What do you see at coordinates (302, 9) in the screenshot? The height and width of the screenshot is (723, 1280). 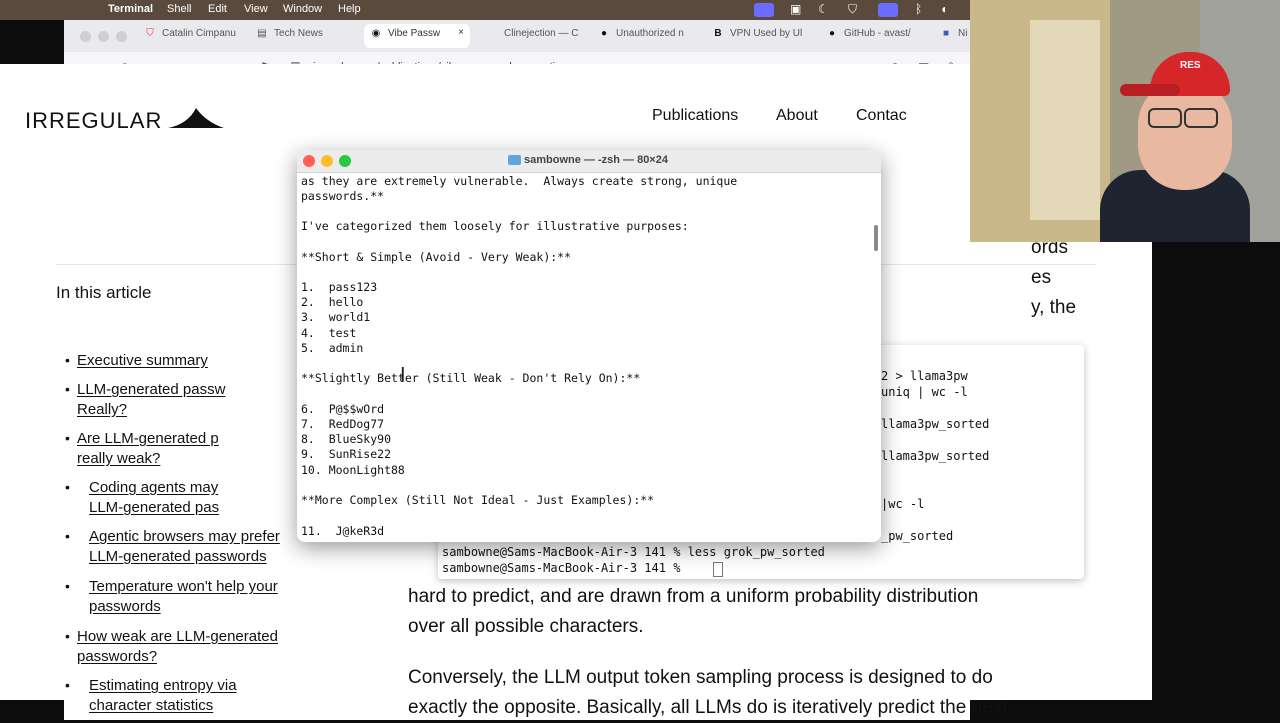 I see `menu-window: Window` at bounding box center [302, 9].